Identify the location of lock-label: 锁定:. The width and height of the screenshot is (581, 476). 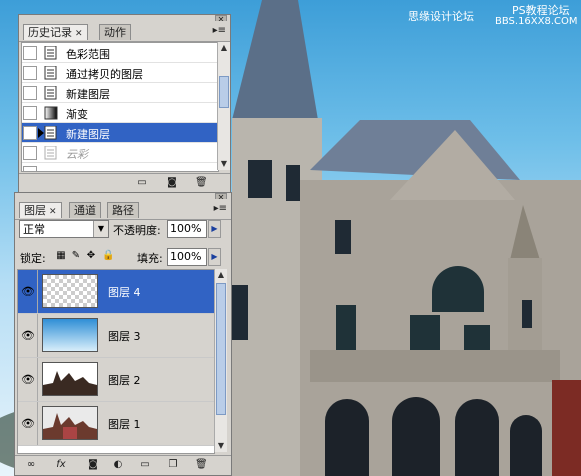
(33, 258).